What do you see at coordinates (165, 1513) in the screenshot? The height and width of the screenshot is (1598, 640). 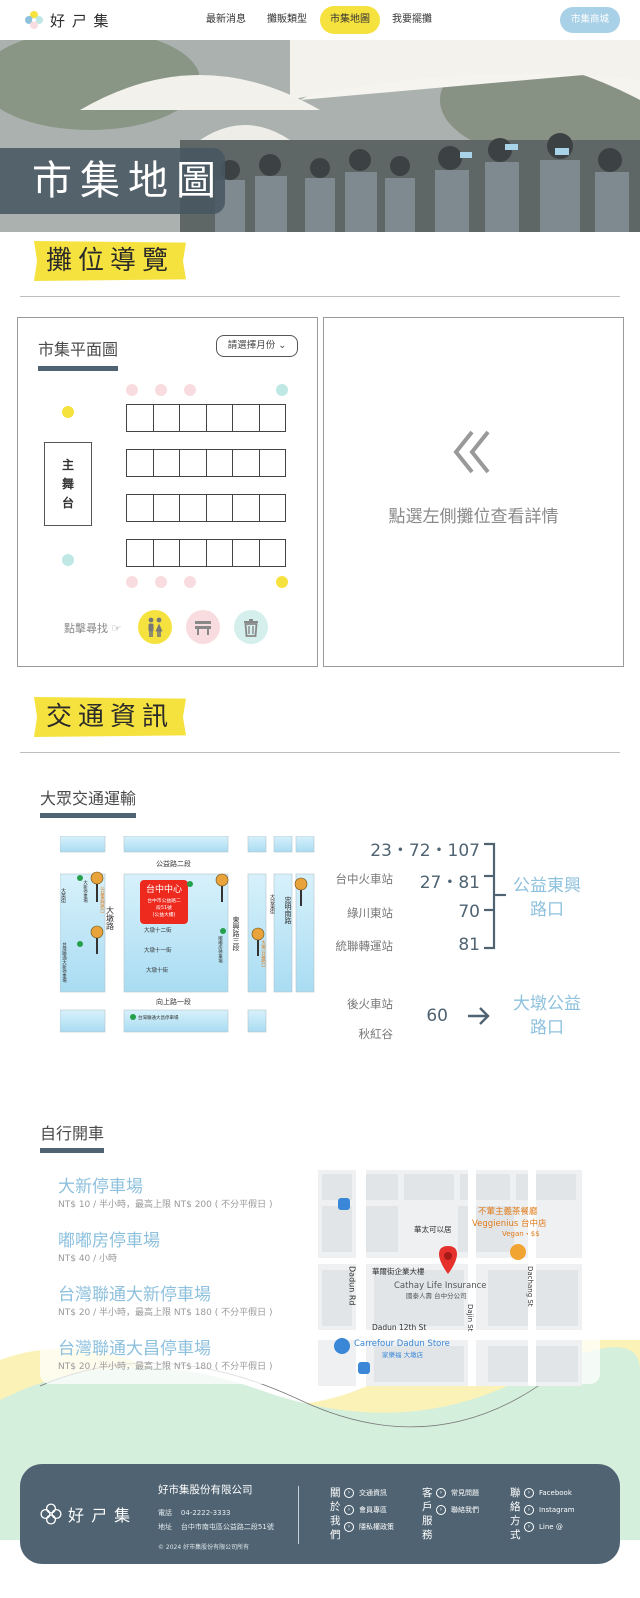 I see `phone-label: 電話` at bounding box center [165, 1513].